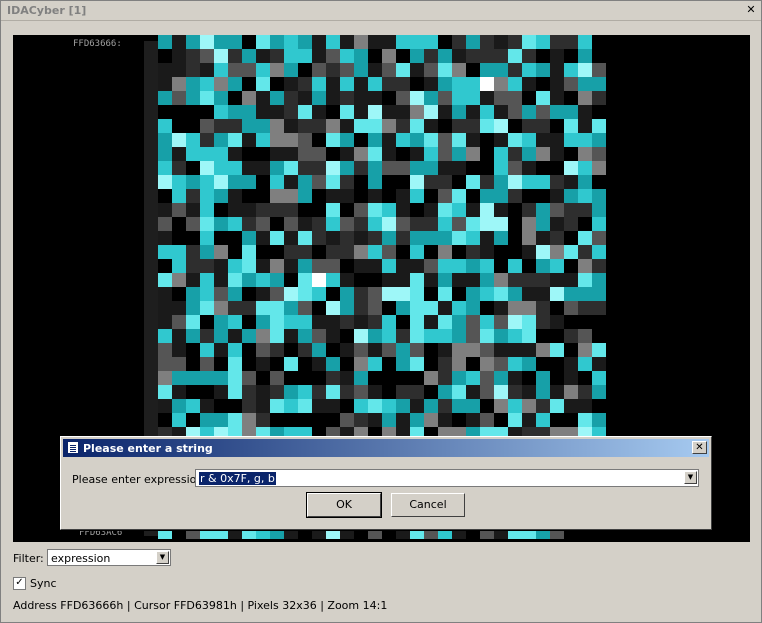 This screenshot has width=762, height=623. What do you see at coordinates (109, 557) in the screenshot?
I see `filter-select: expression ▼` at bounding box center [109, 557].